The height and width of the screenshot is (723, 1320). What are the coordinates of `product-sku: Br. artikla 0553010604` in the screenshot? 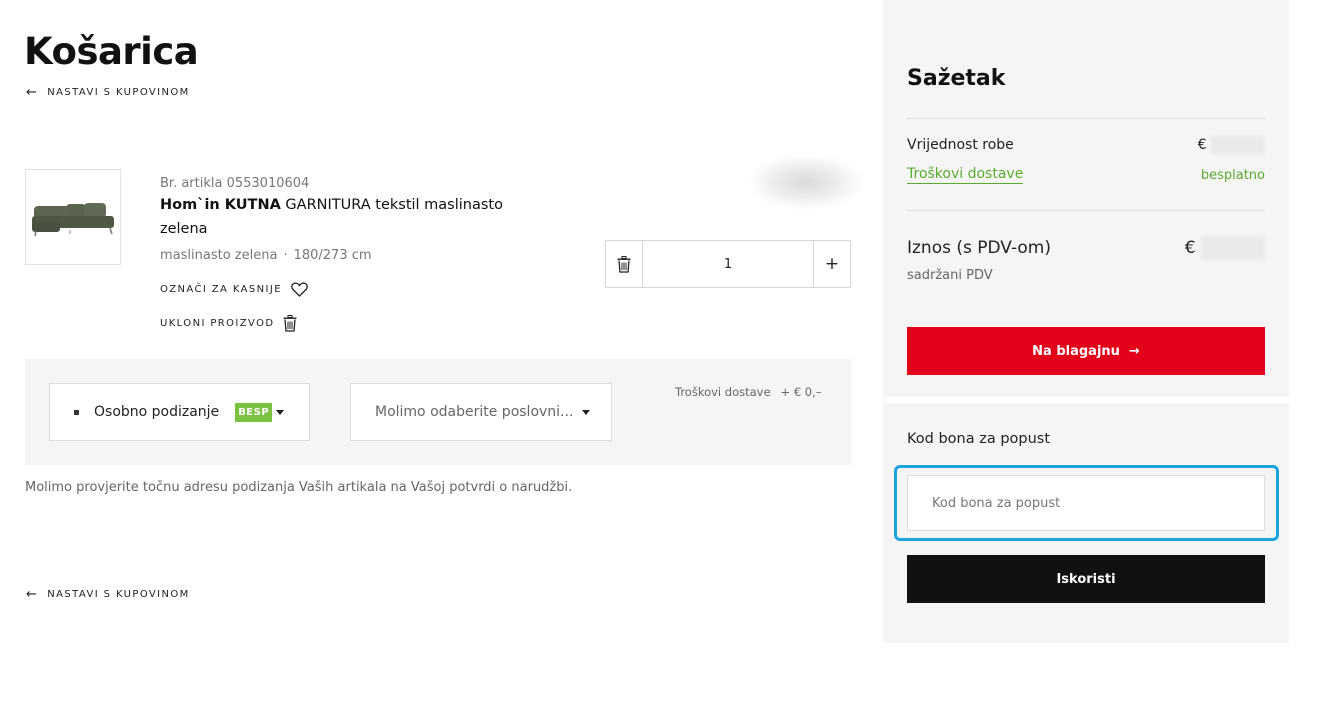 It's located at (235, 183).